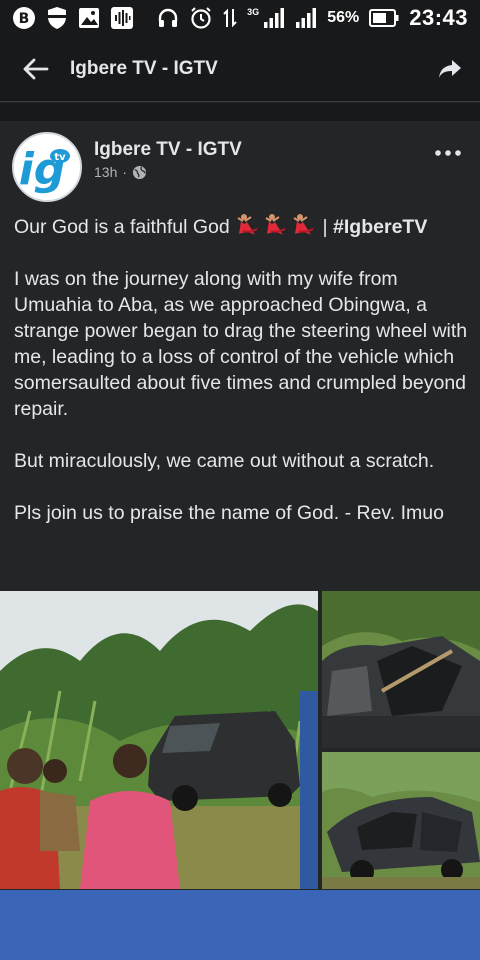  What do you see at coordinates (122, 18) in the screenshot?
I see `voice-recorder-icon` at bounding box center [122, 18].